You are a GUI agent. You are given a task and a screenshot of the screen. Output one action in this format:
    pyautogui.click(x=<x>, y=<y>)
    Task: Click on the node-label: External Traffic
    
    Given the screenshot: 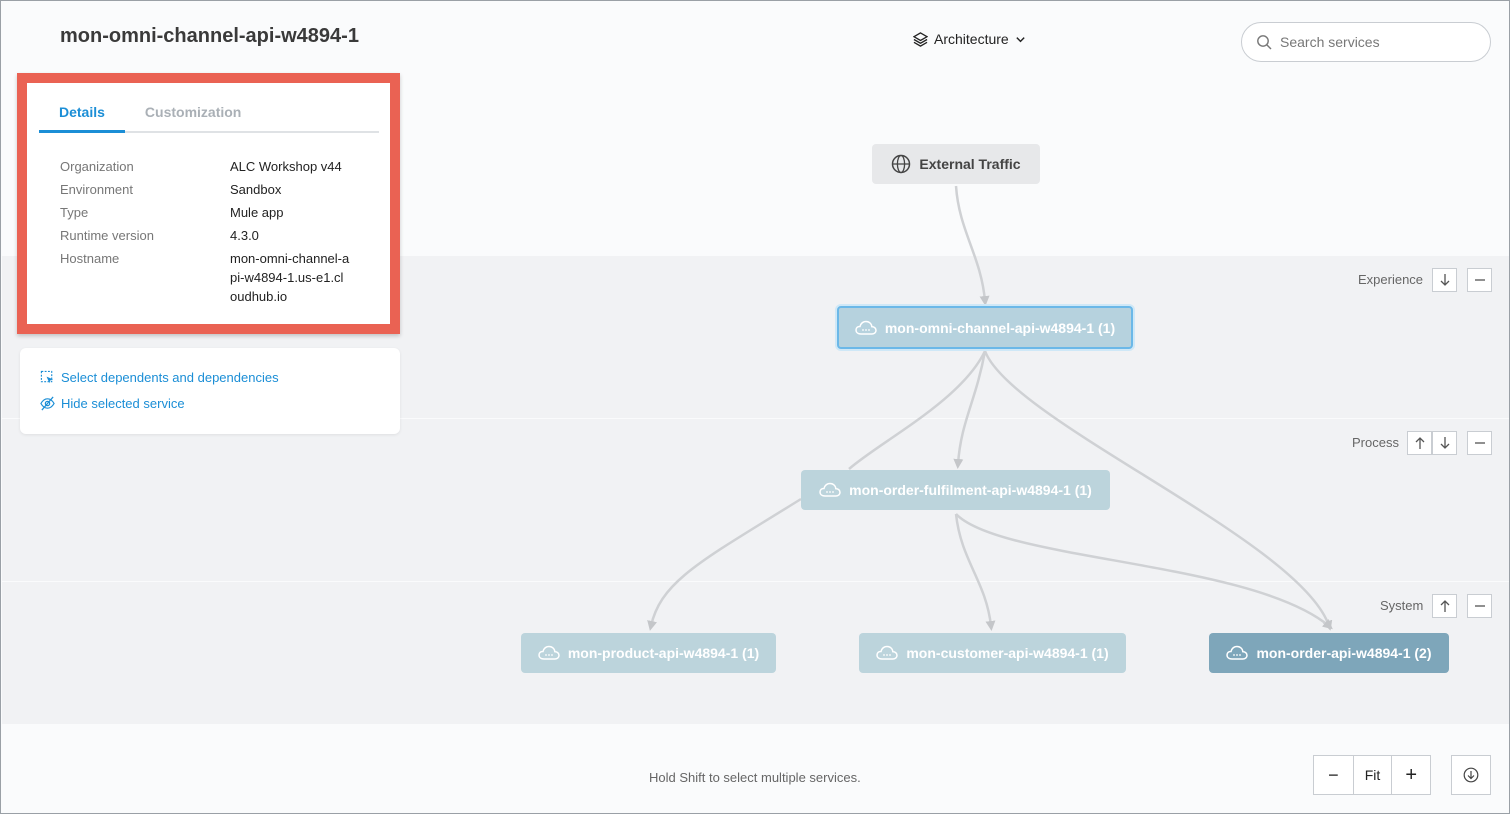 What is the action you would take?
    pyautogui.click(x=970, y=164)
    